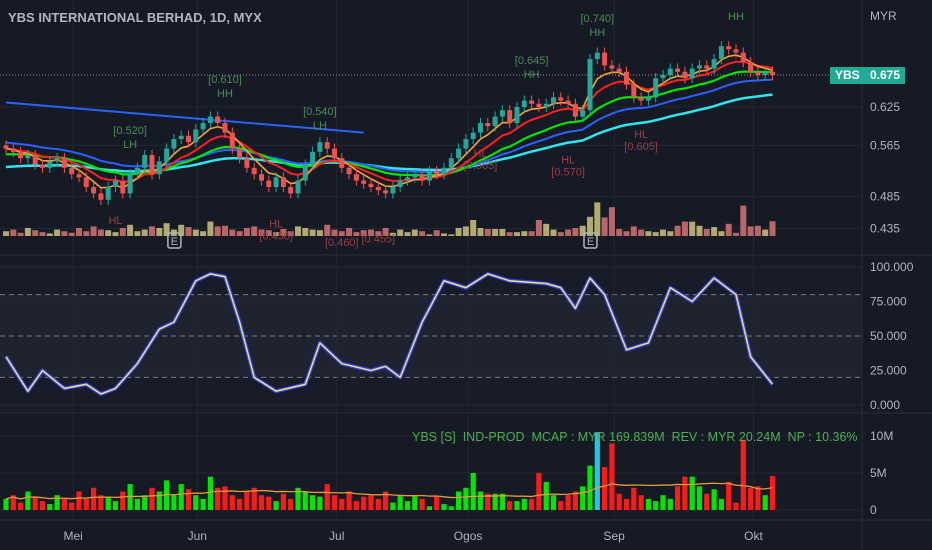 This screenshot has height=550, width=932. I want to click on osc-tick-label: 0.000, so click(885, 405).